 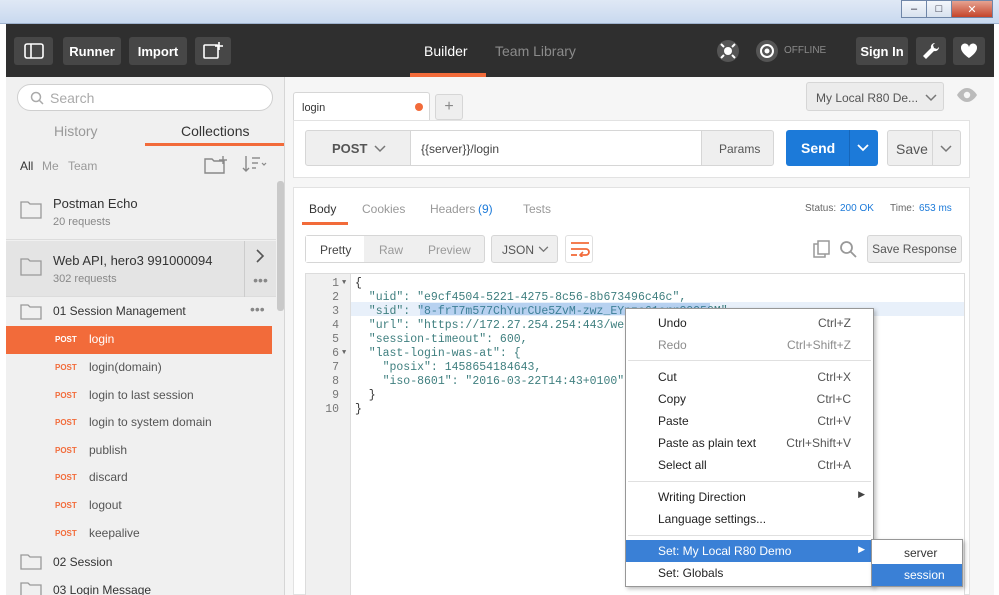 I want to click on filter-team: Team, so click(x=82, y=166).